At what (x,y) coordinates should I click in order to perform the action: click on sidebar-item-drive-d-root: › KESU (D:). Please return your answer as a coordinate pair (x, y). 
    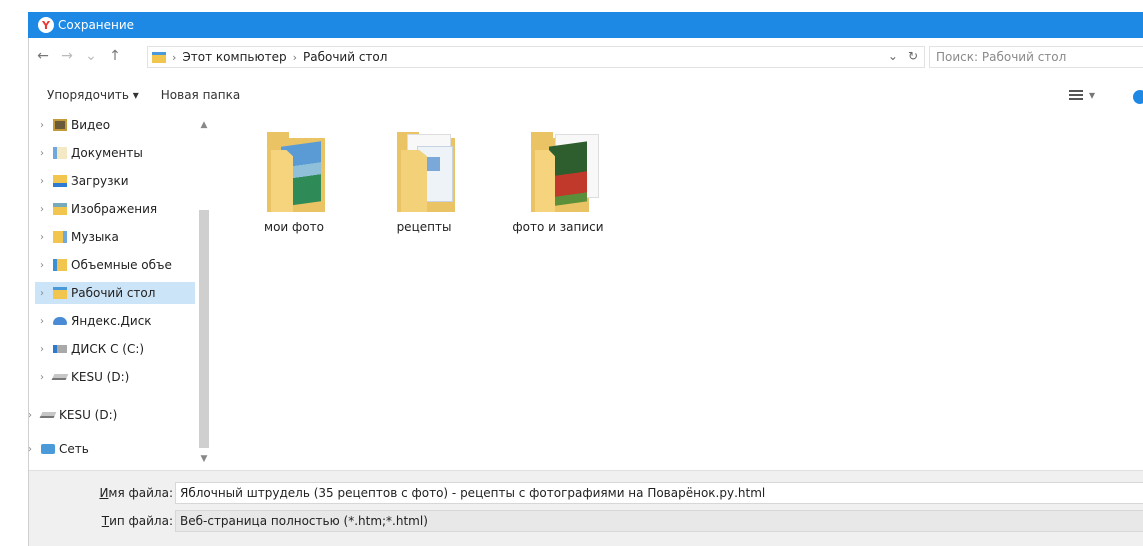
    Looking at the image, I should click on (109, 415).